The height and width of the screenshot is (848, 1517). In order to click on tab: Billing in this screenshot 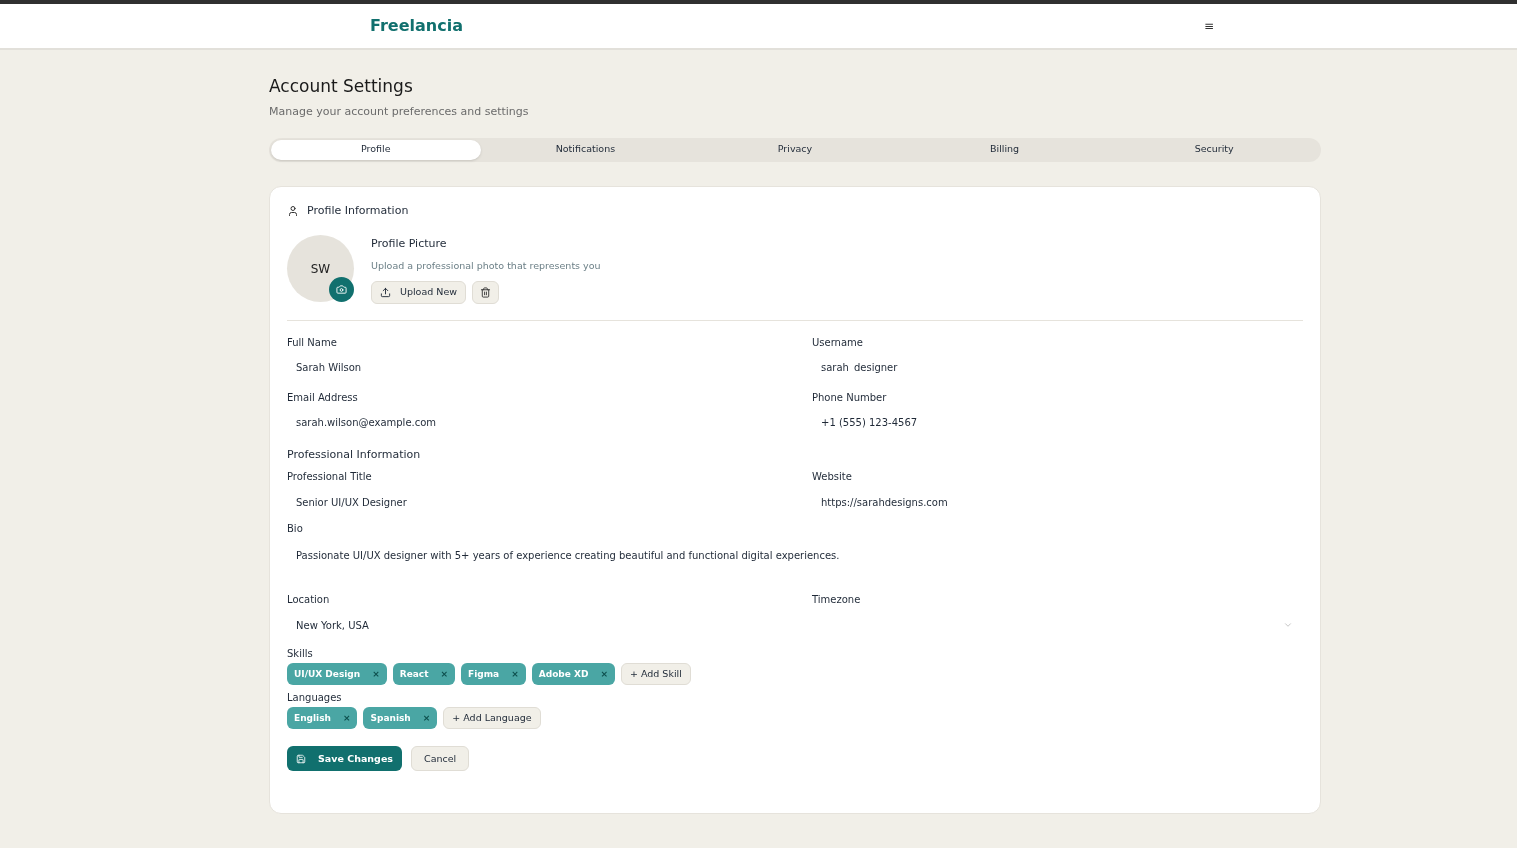, I will do `click(1004, 149)`.